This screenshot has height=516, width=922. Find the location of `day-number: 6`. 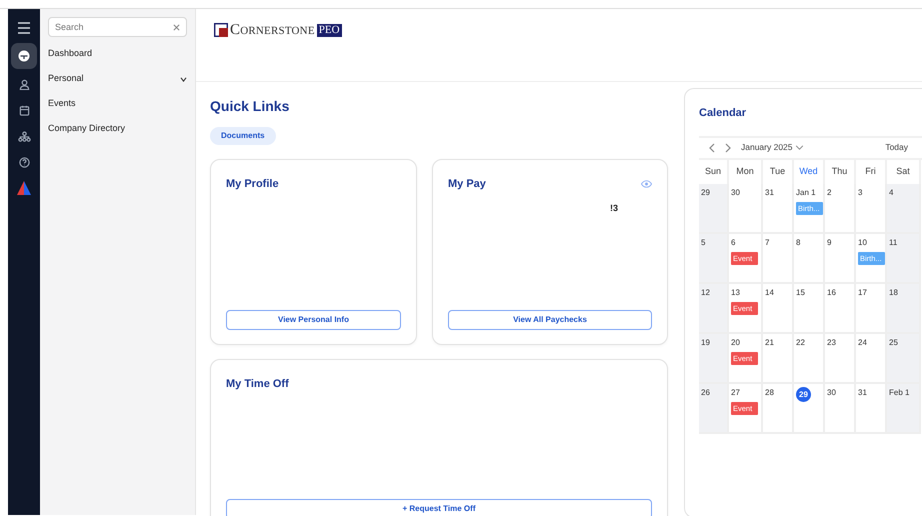

day-number: 6 is located at coordinates (733, 242).